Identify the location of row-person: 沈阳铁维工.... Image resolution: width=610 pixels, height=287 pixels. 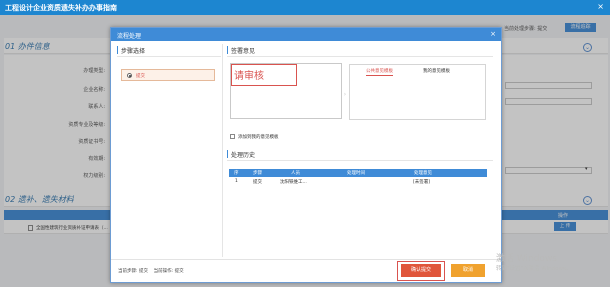
(293, 182).